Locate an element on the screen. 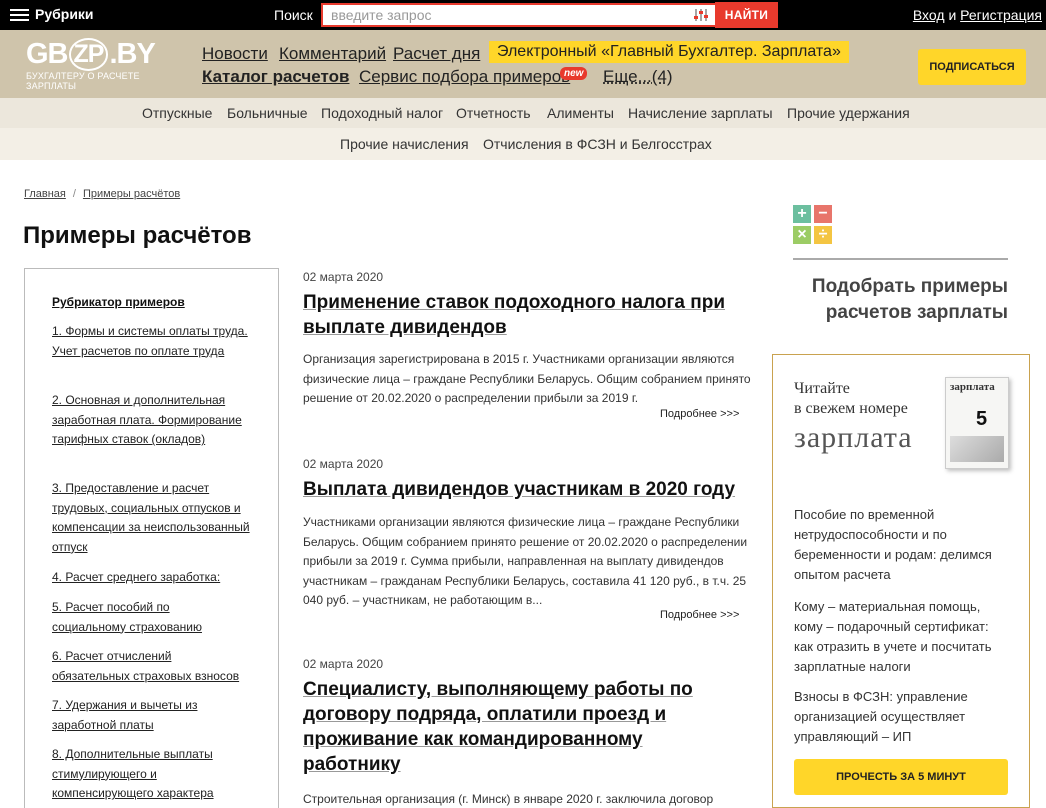 The height and width of the screenshot is (808, 1046). magazine-name: зарплата is located at coordinates (853, 438).